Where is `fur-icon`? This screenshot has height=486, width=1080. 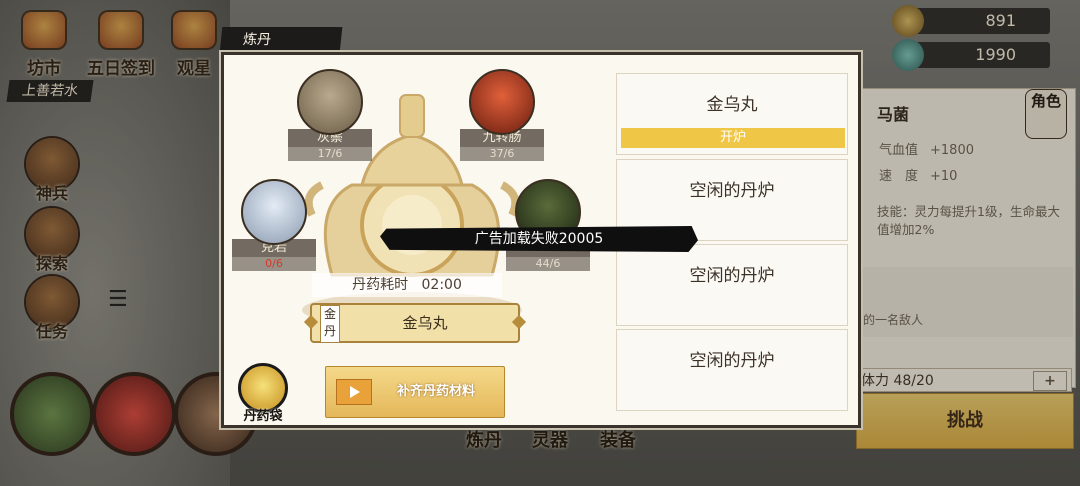
fur-icon is located at coordinates (330, 102).